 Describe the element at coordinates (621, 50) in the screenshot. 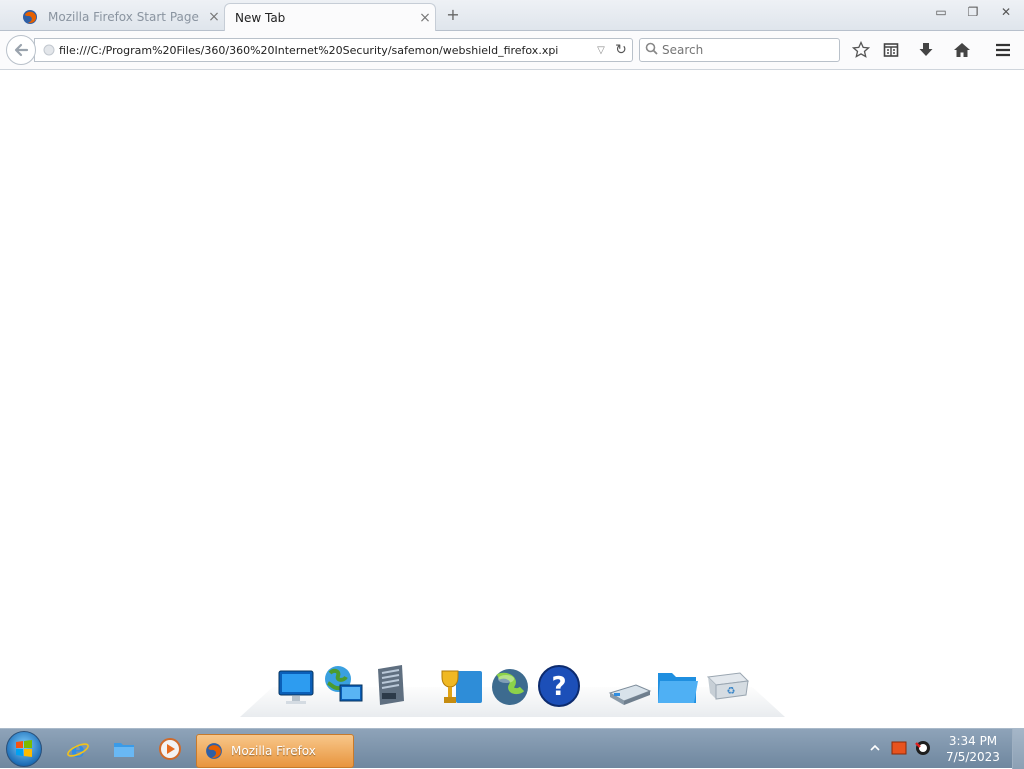

I see `reload-icon: ↻` at that location.